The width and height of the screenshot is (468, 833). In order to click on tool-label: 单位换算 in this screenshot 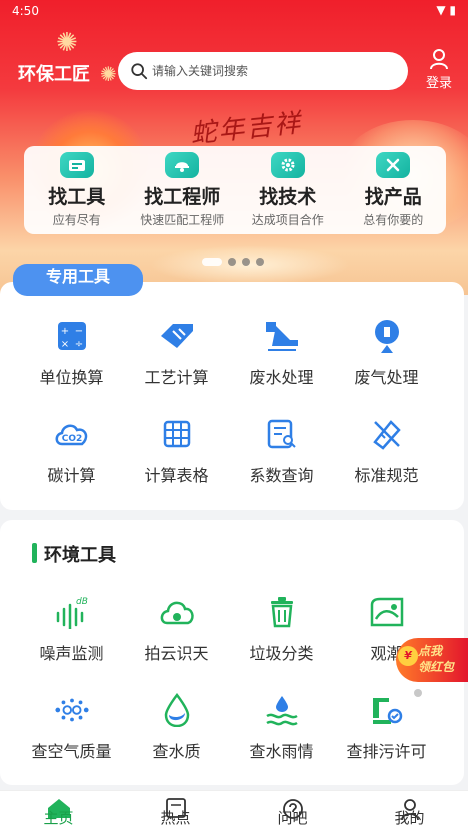, I will do `click(71, 377)`.